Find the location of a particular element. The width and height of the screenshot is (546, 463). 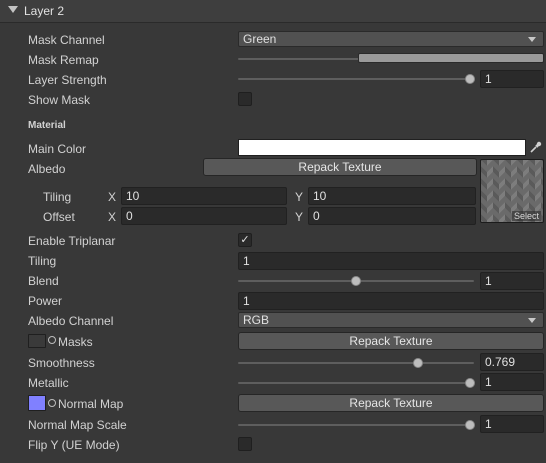

masks-texture-slot is located at coordinates (37, 341).